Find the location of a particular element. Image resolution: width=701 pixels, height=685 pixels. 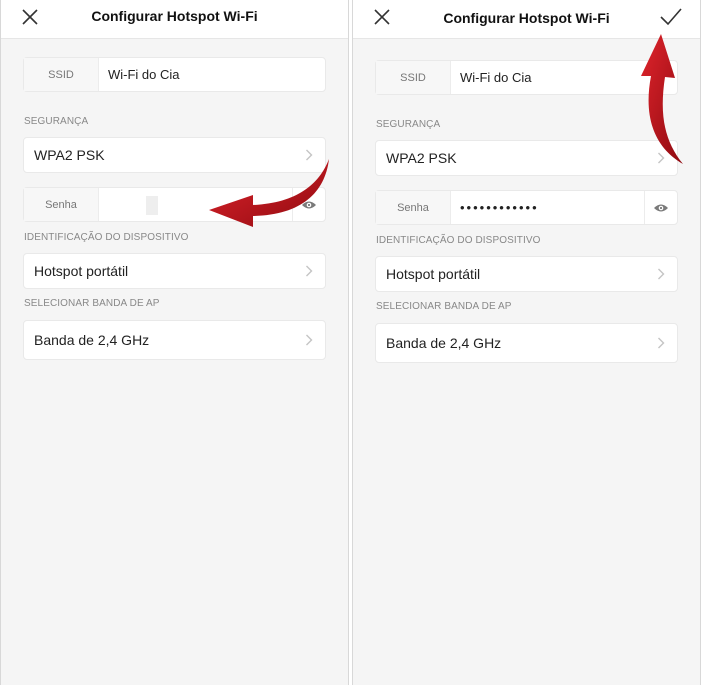

ssid-input: Wi-Fi do Cia is located at coordinates (211, 74).